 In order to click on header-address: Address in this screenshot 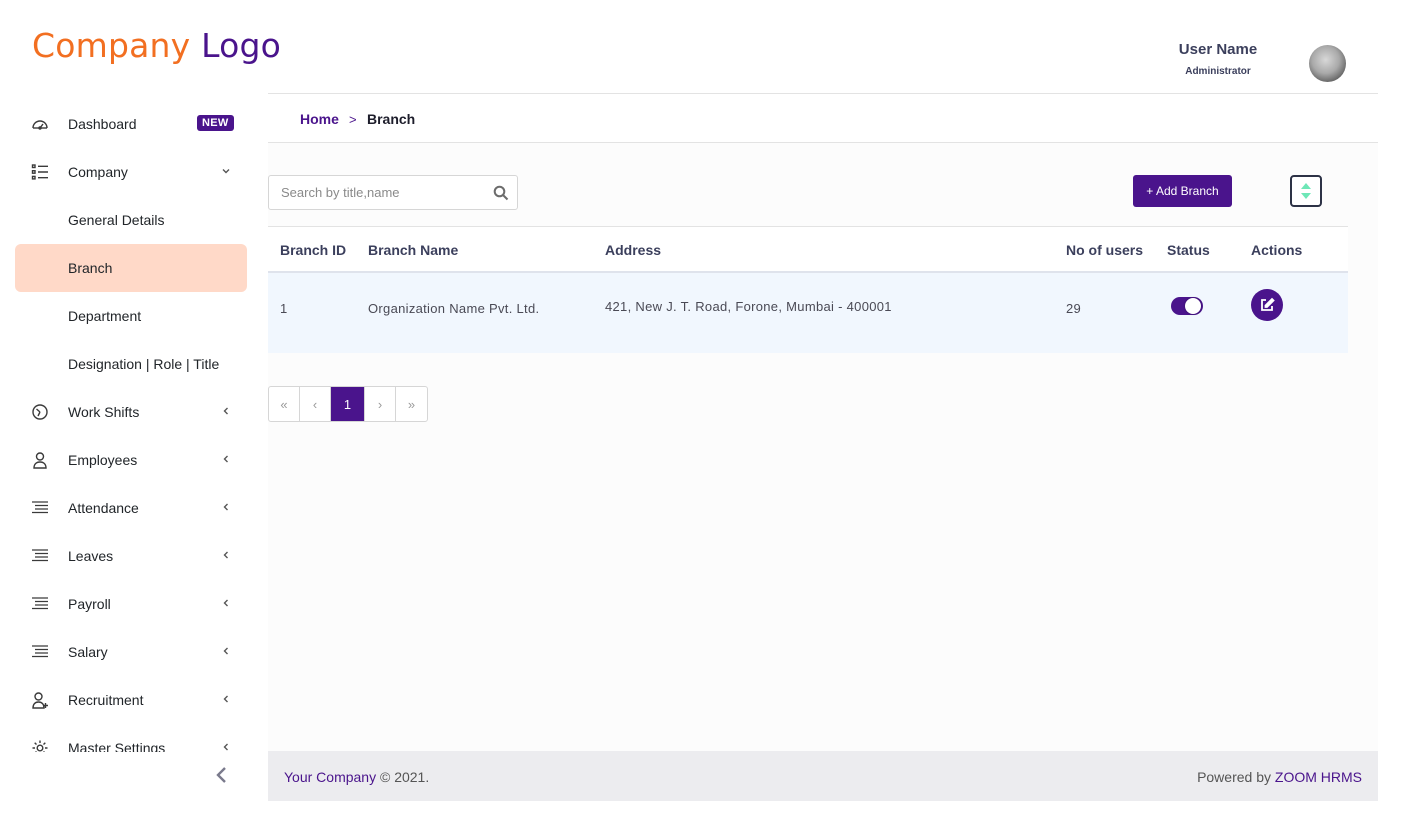, I will do `click(633, 250)`.